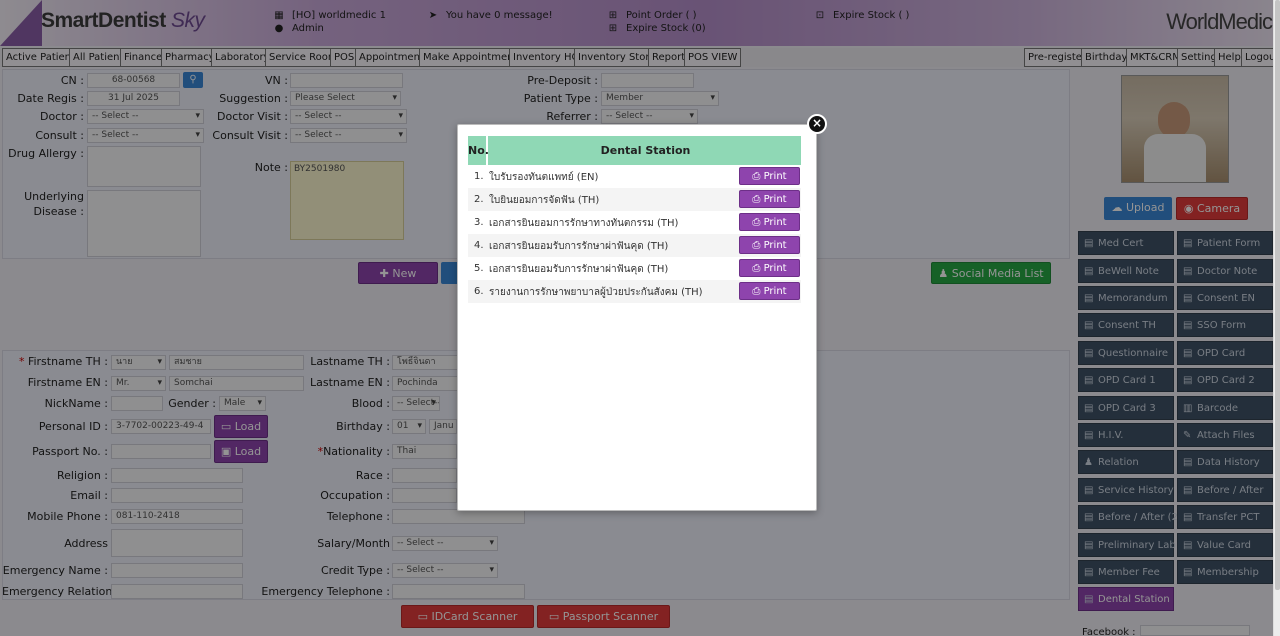  I want to click on row-number: 6., so click(479, 291).